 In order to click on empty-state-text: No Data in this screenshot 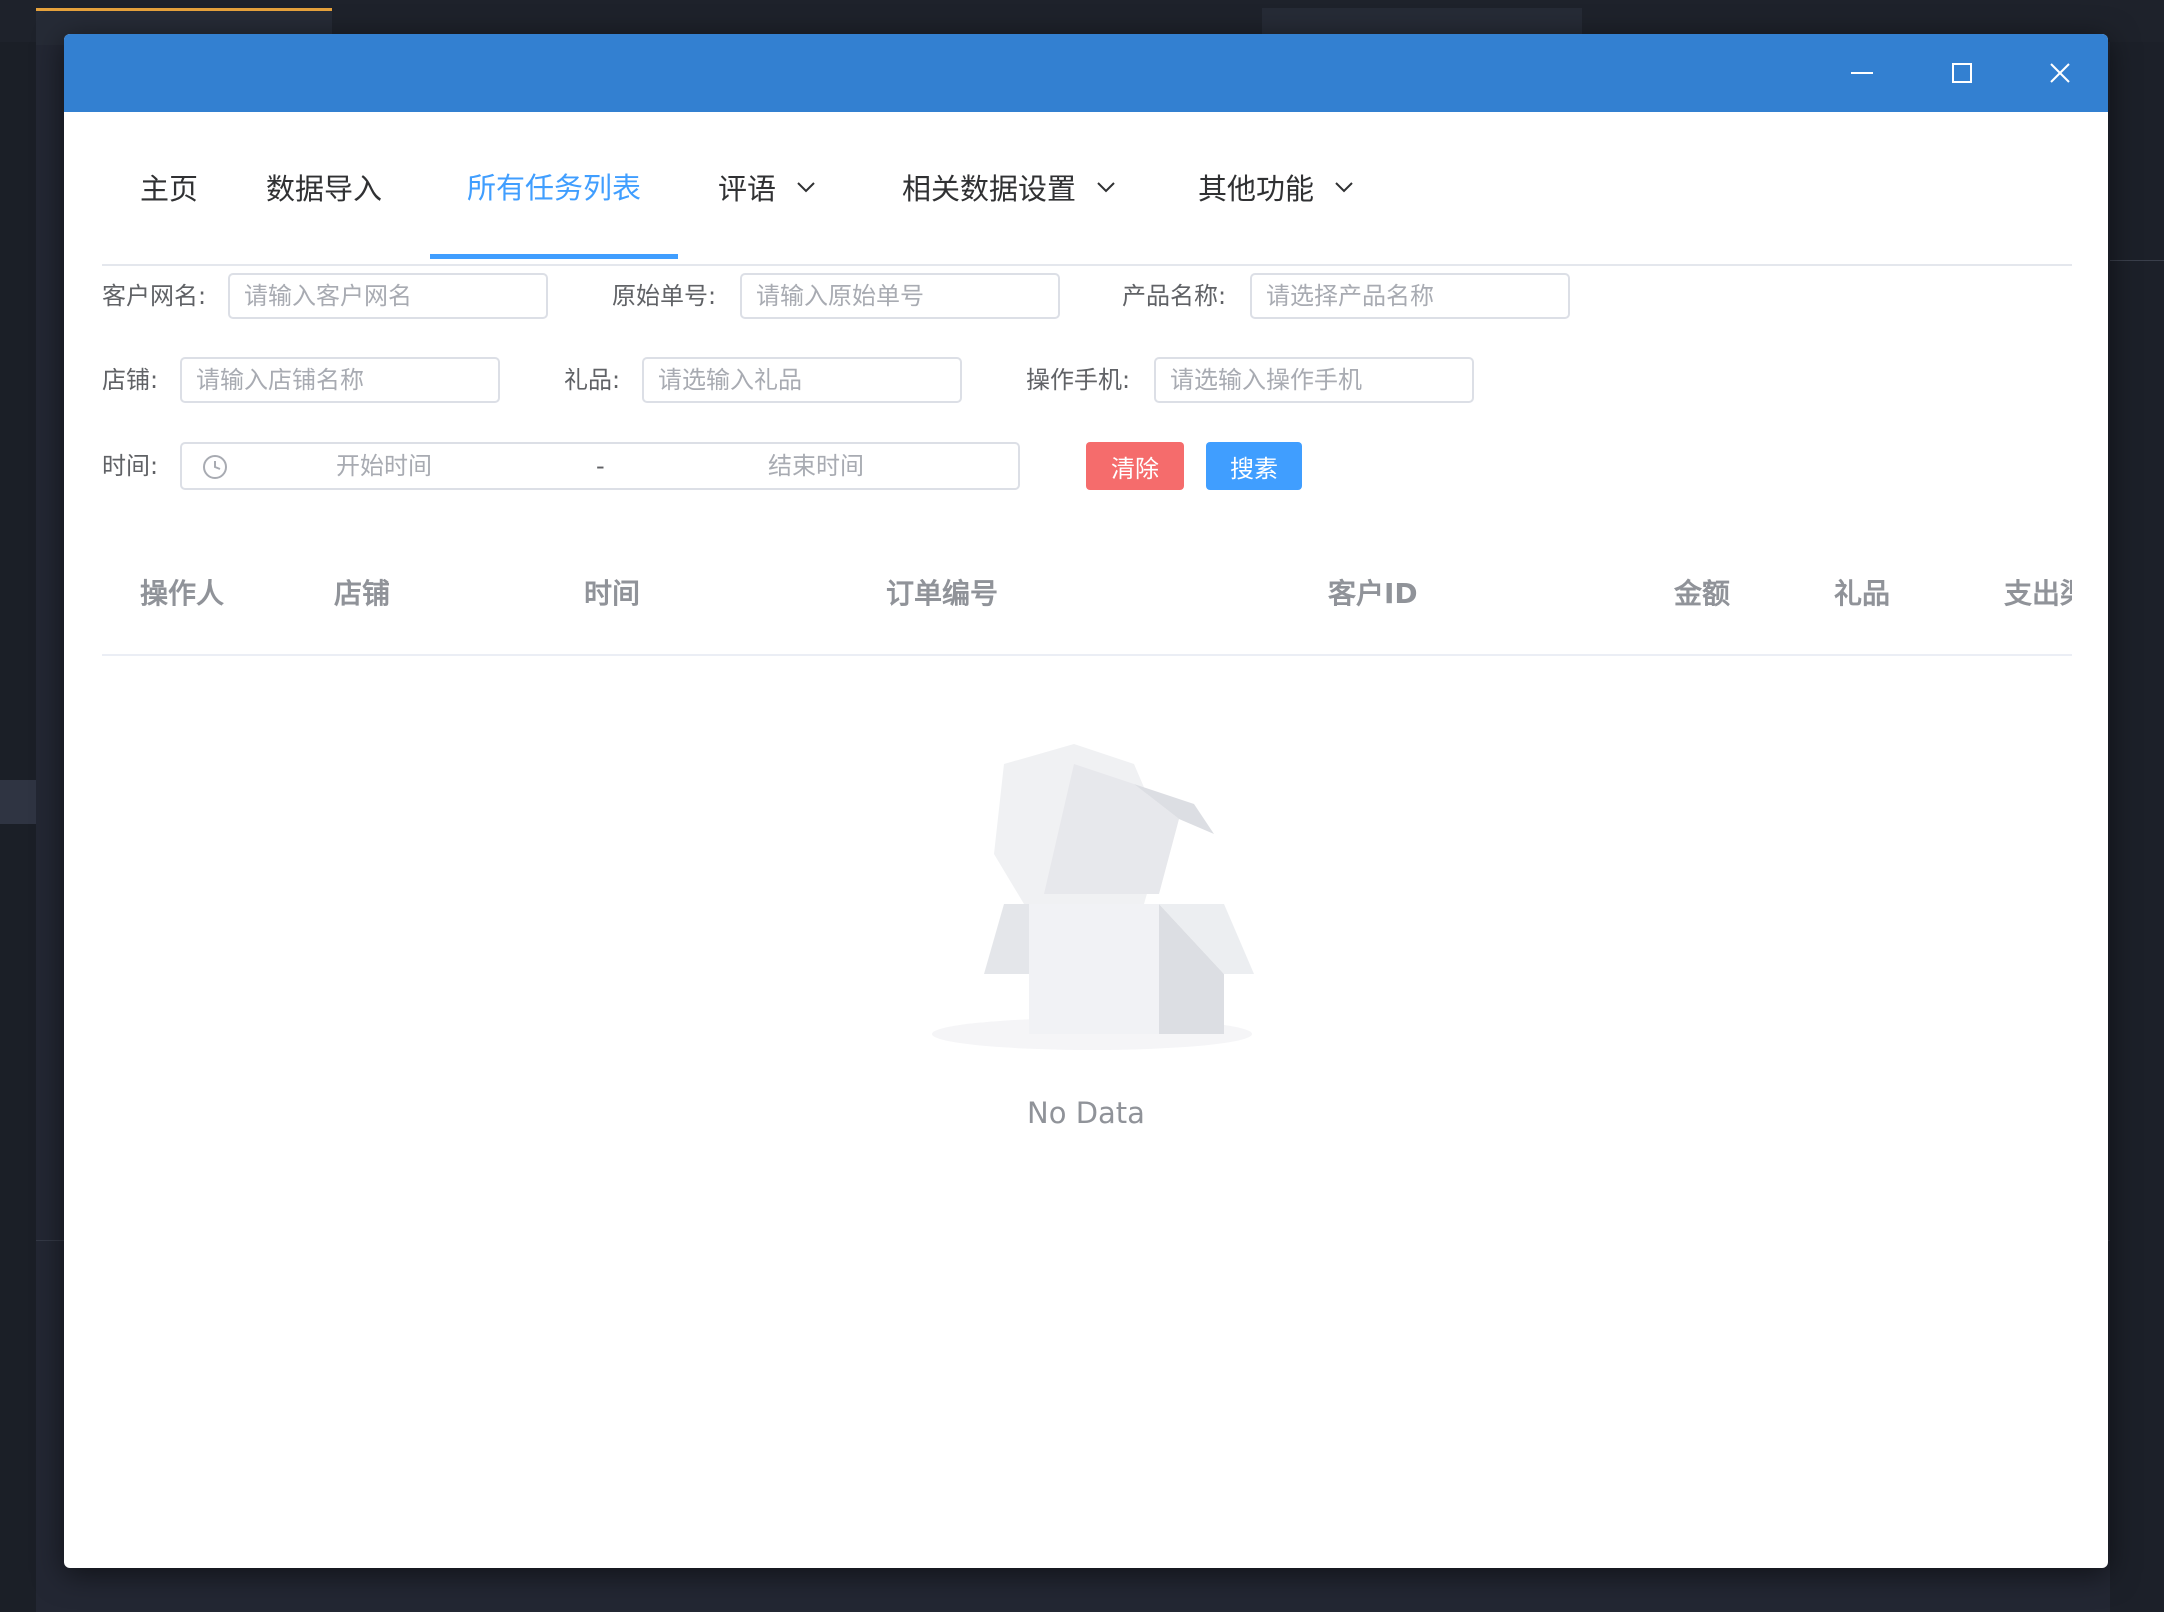, I will do `click(1086, 1113)`.